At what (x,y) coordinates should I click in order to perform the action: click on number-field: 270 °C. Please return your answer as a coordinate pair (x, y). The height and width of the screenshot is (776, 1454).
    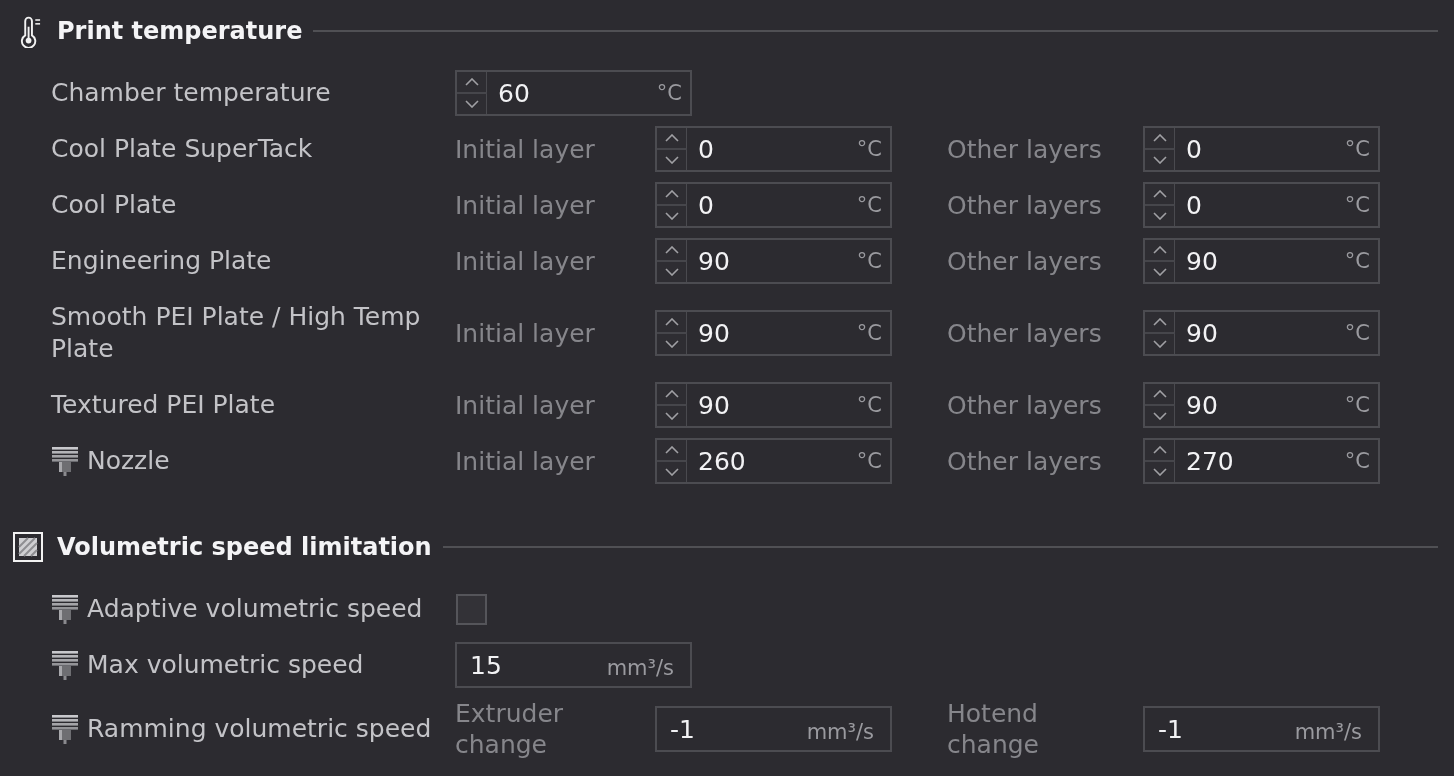
    Looking at the image, I should click on (1261, 461).